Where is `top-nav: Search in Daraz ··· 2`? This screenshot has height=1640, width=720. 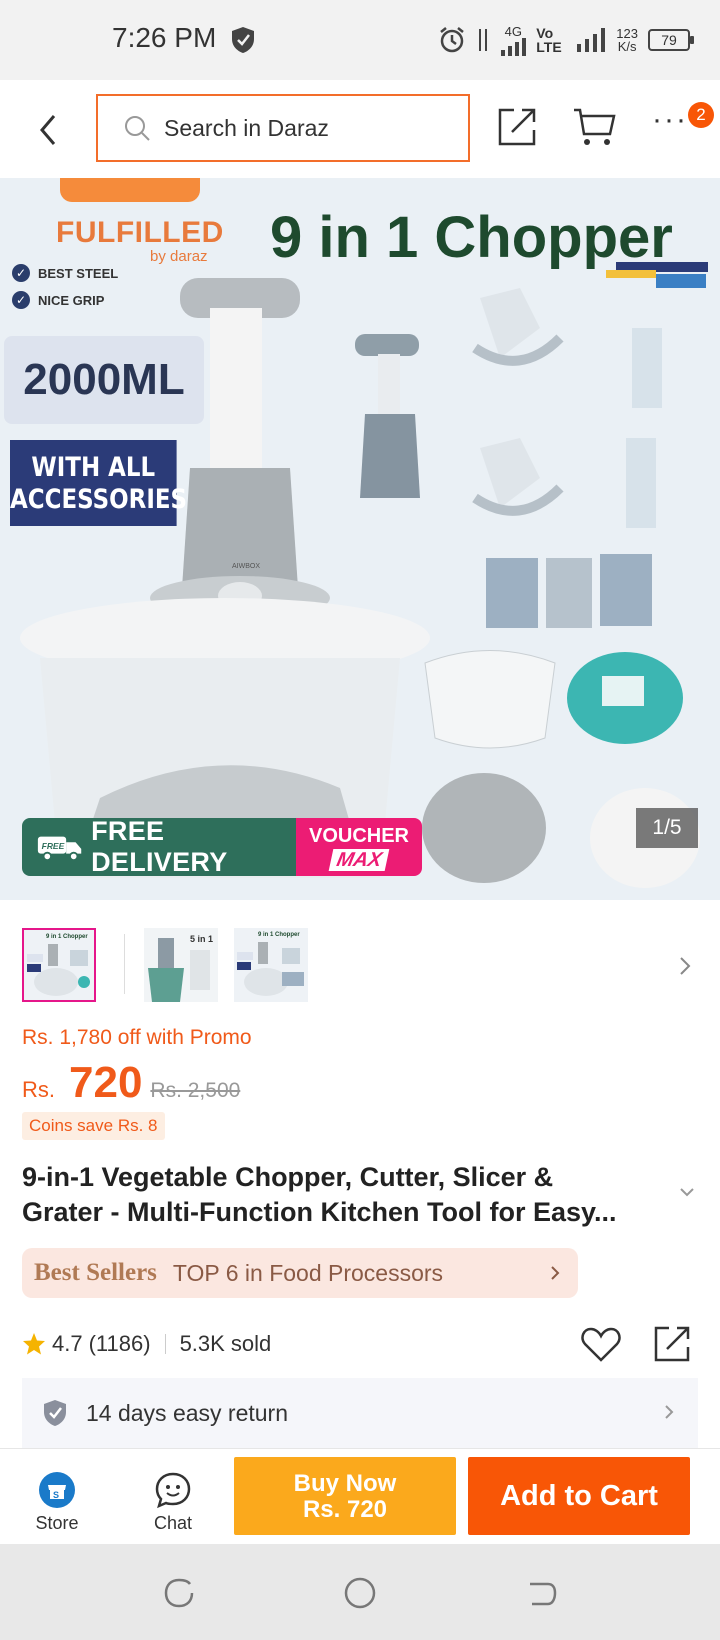 top-nav: Search in Daraz ··· 2 is located at coordinates (360, 129).